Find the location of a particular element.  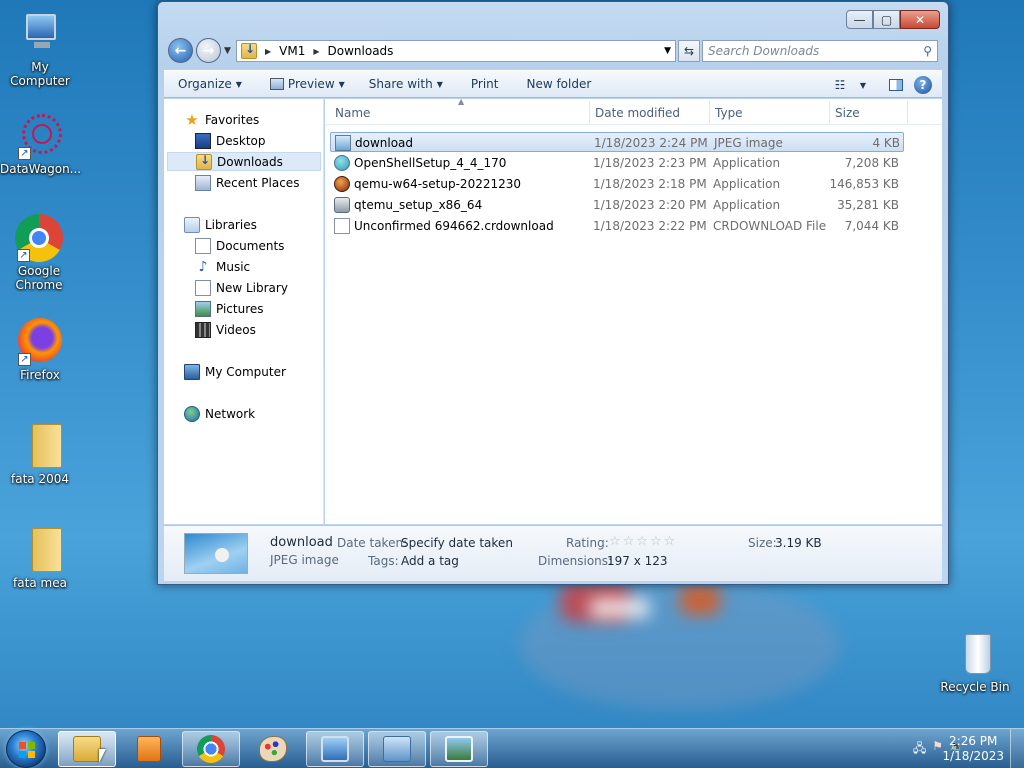

details-file-name: download is located at coordinates (301, 542).